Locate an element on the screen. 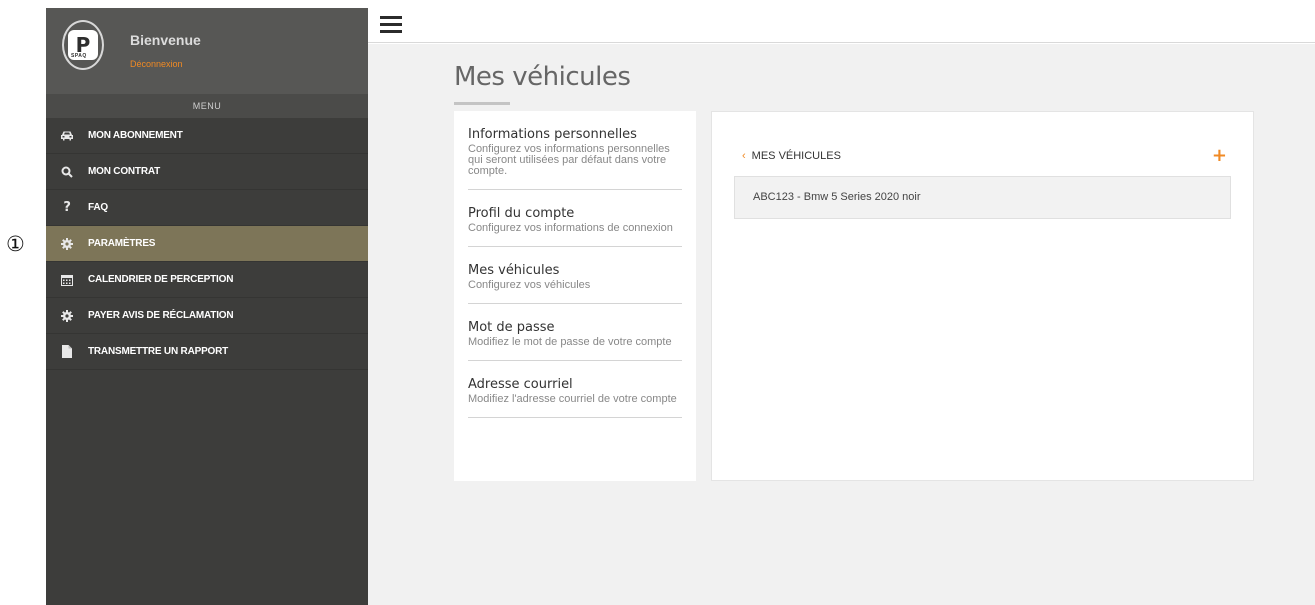 This screenshot has width=1315, height=605. sidebar-item-calendrier: CALENDRIER DE PERCEPTION is located at coordinates (207, 280).